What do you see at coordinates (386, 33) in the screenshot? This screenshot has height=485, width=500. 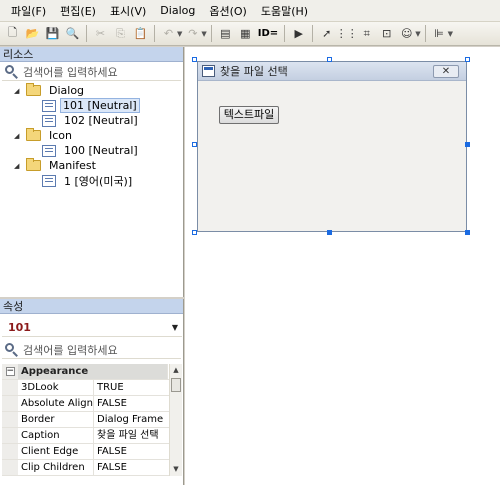 I see `tab-order-icon: ⊡` at bounding box center [386, 33].